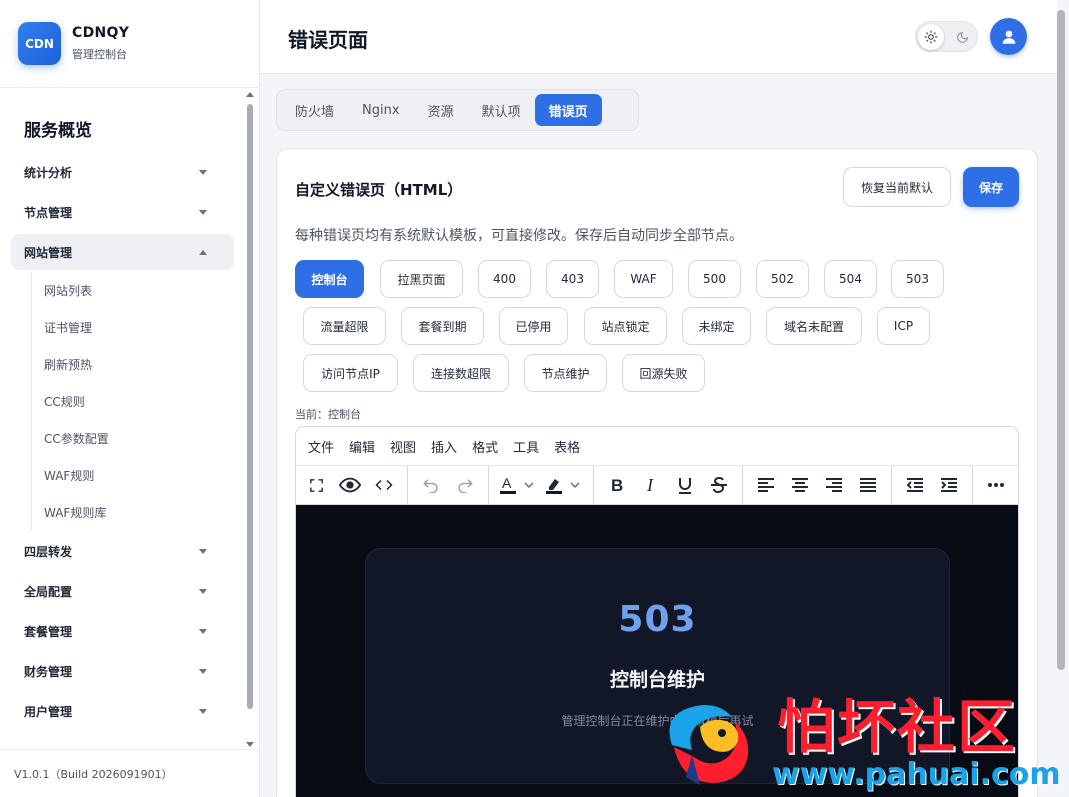  What do you see at coordinates (800, 485) in the screenshot?
I see `align-center-icon` at bounding box center [800, 485].